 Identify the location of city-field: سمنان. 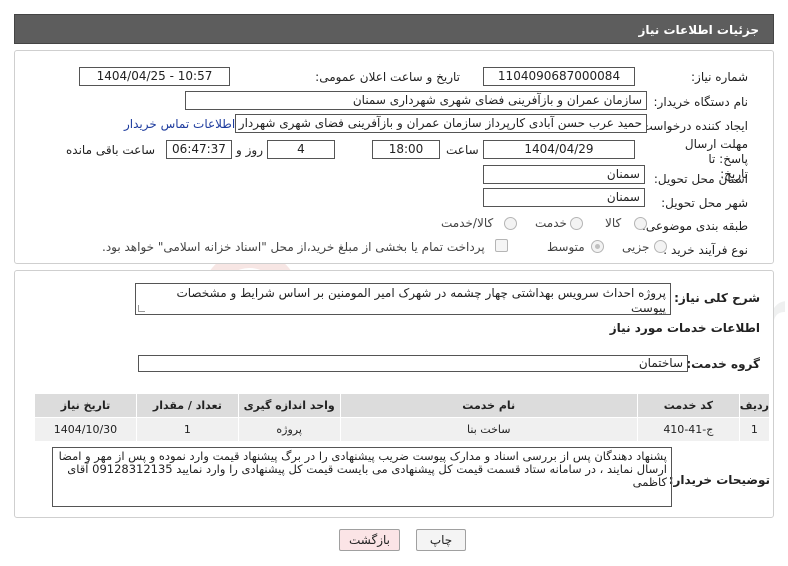
(564, 197).